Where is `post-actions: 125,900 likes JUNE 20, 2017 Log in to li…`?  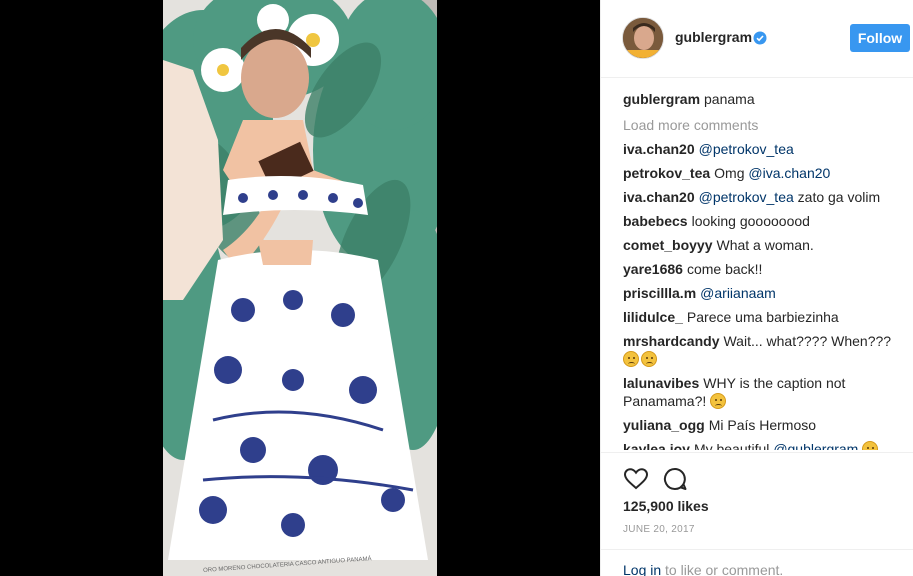 post-actions: 125,900 likes JUNE 20, 2017 Log in to li… is located at coordinates (757, 514).